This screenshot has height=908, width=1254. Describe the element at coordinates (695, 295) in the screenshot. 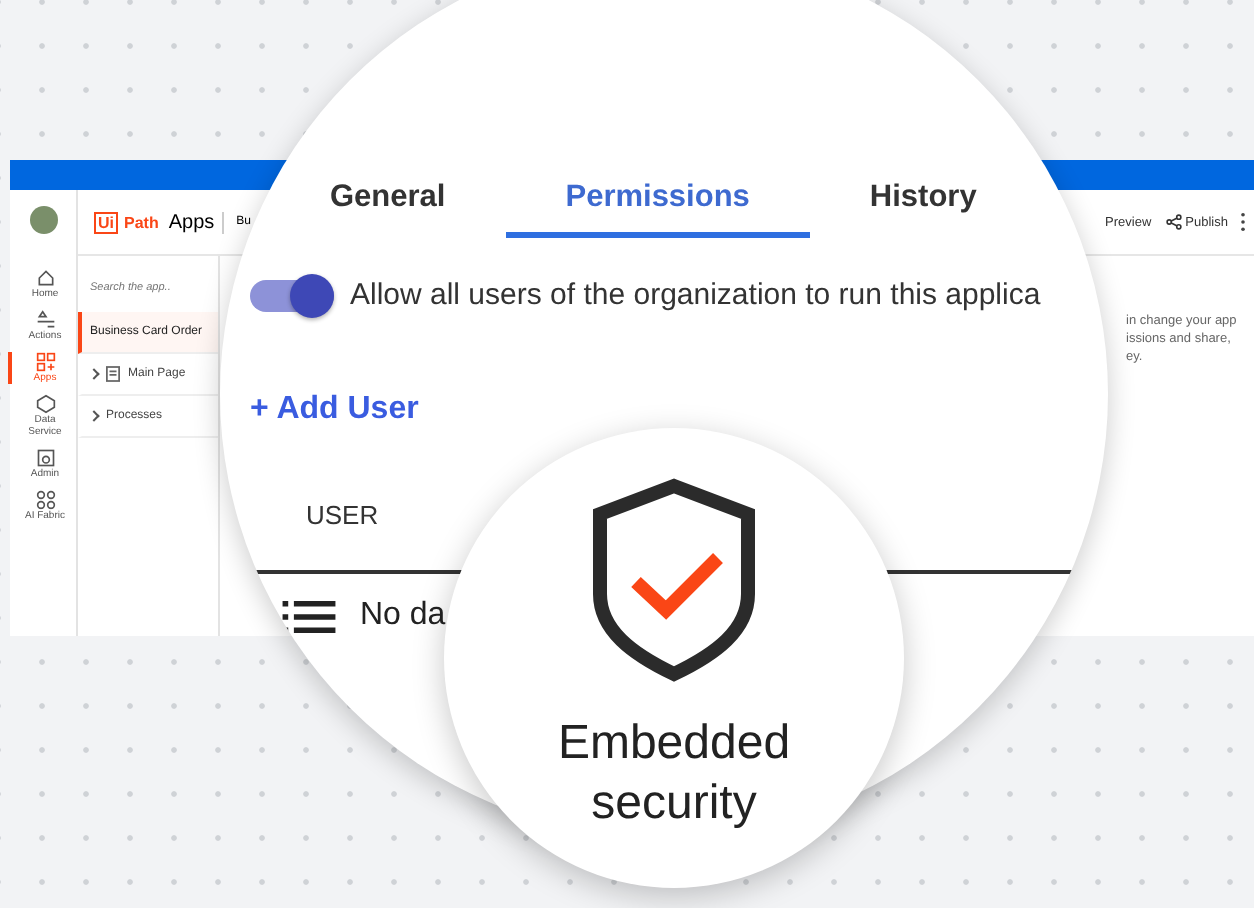

I see `toggle-label: Allow all users of the organization to run this applica` at that location.